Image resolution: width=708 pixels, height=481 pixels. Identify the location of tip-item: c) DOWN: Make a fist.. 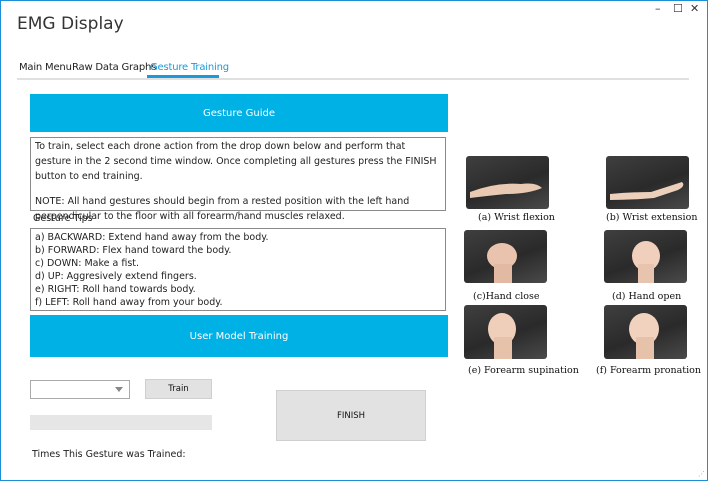
(87, 263).